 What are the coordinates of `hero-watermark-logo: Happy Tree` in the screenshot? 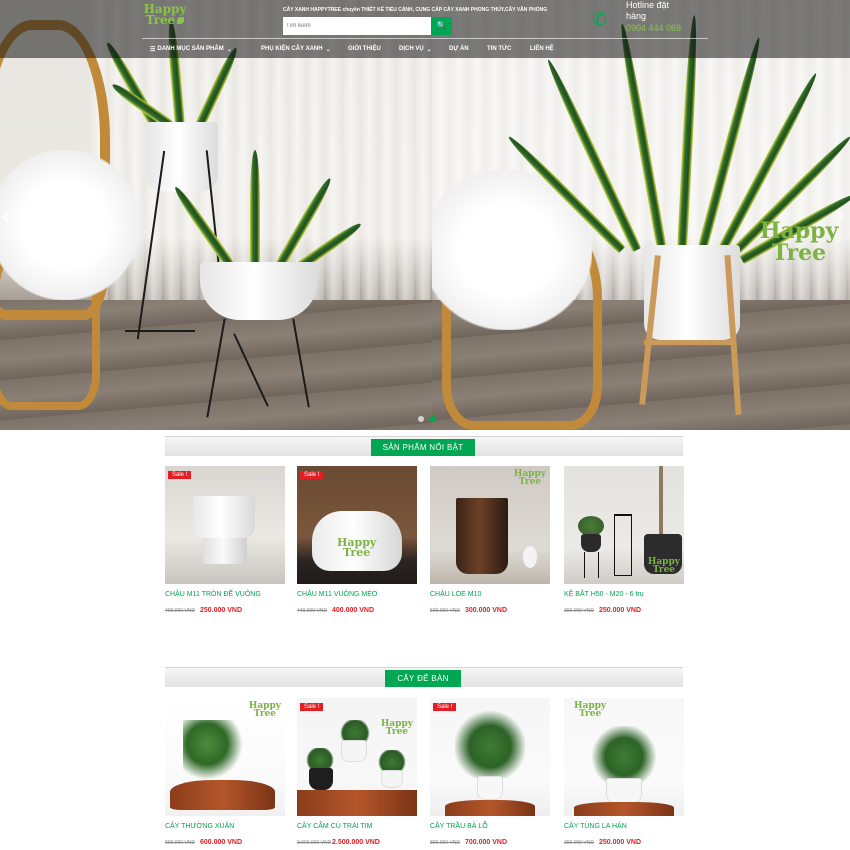 It's located at (799, 242).